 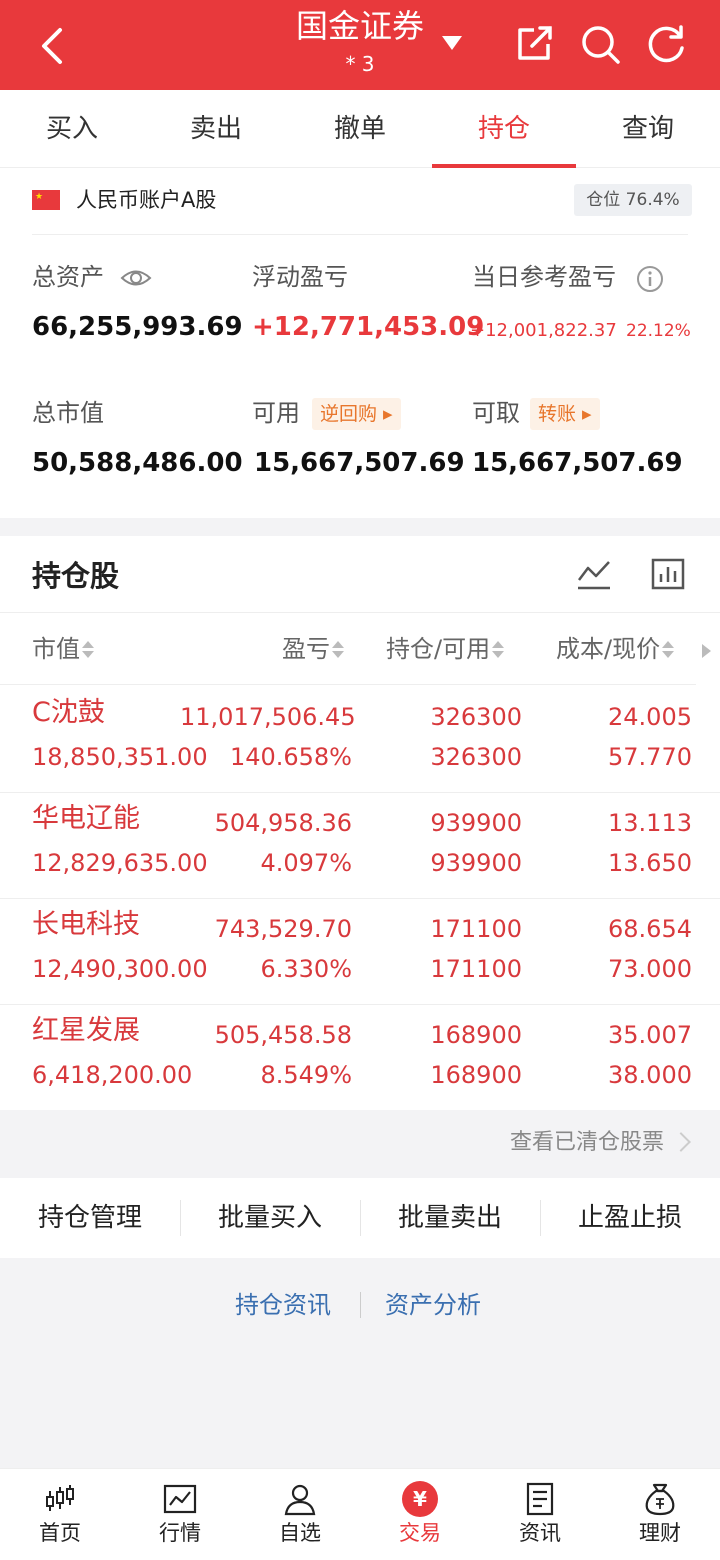 I want to click on reverse-repo-label: 逆回购, so click(x=349, y=414).